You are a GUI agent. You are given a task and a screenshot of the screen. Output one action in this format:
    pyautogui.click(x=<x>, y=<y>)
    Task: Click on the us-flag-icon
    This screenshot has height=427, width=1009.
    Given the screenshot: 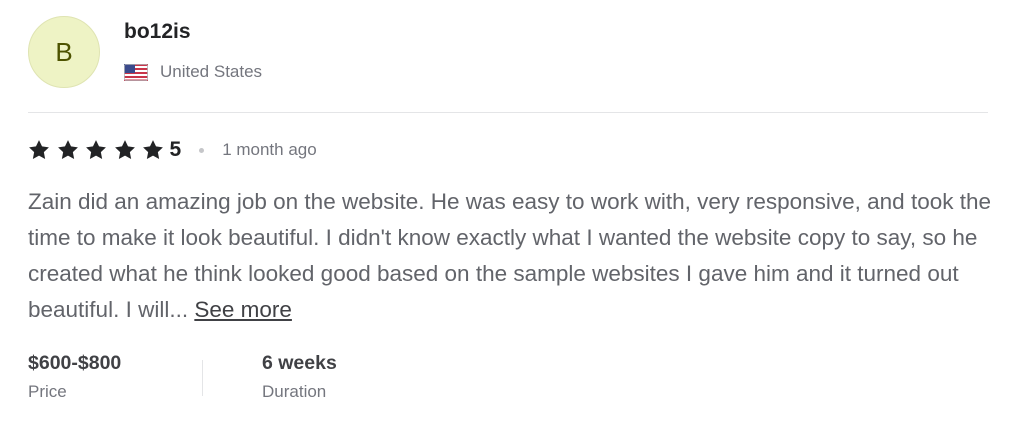 What is the action you would take?
    pyautogui.click(x=136, y=72)
    